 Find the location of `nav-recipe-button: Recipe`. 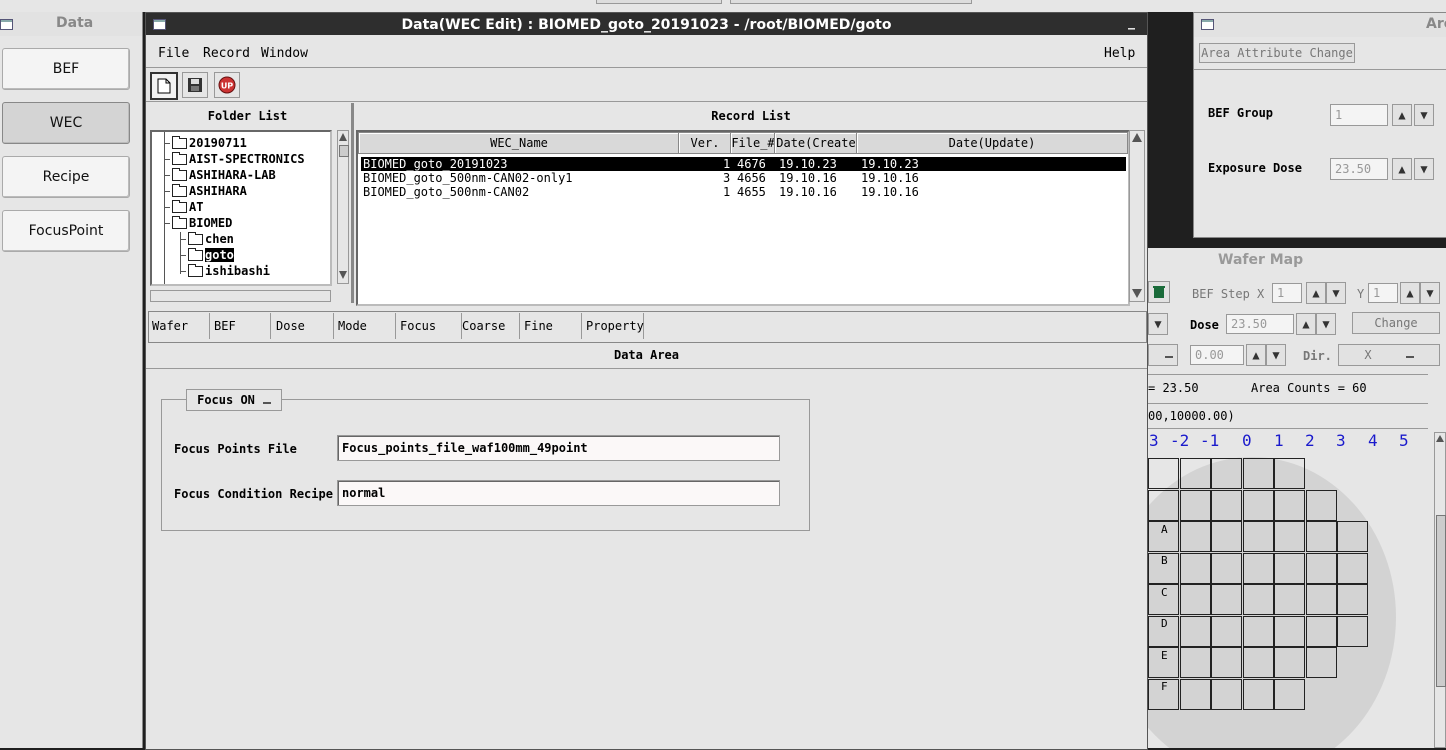

nav-recipe-button: Recipe is located at coordinates (66, 177).